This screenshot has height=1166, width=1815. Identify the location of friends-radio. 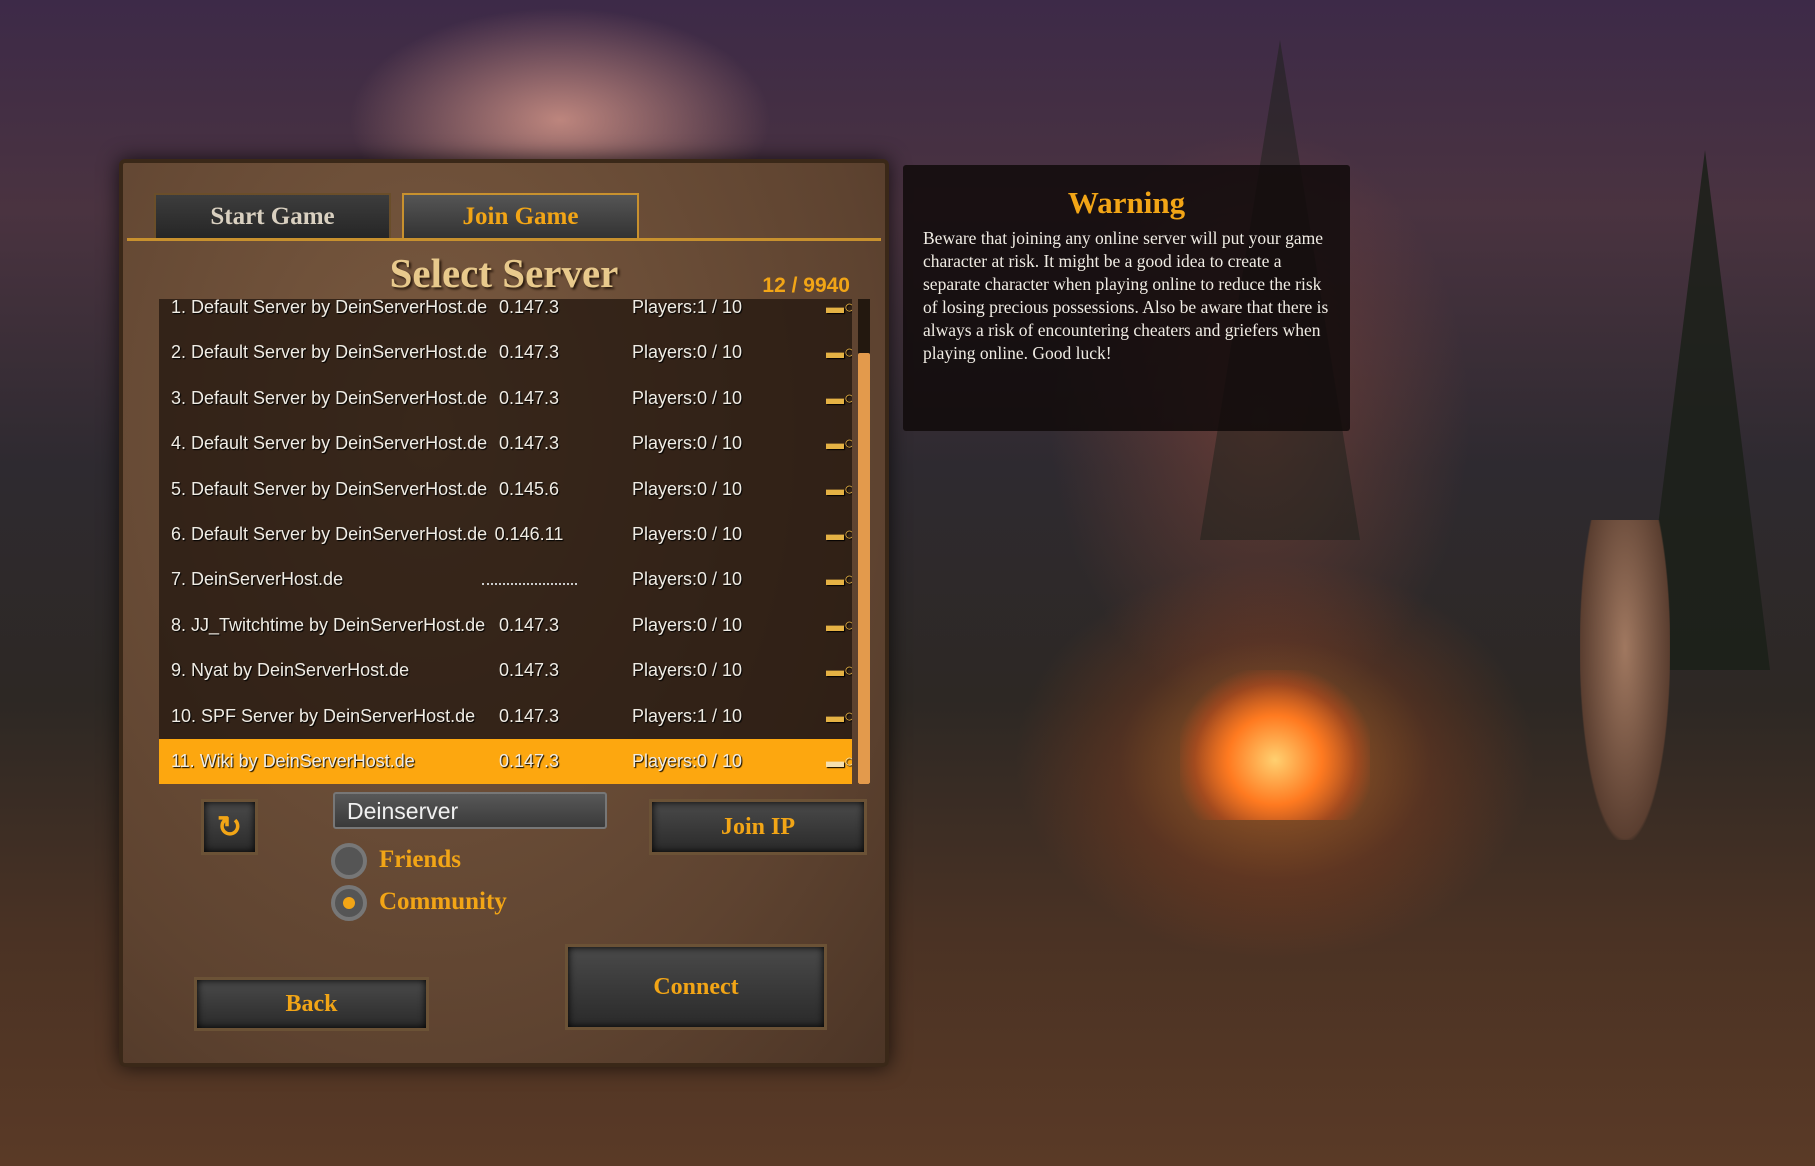
(349, 861).